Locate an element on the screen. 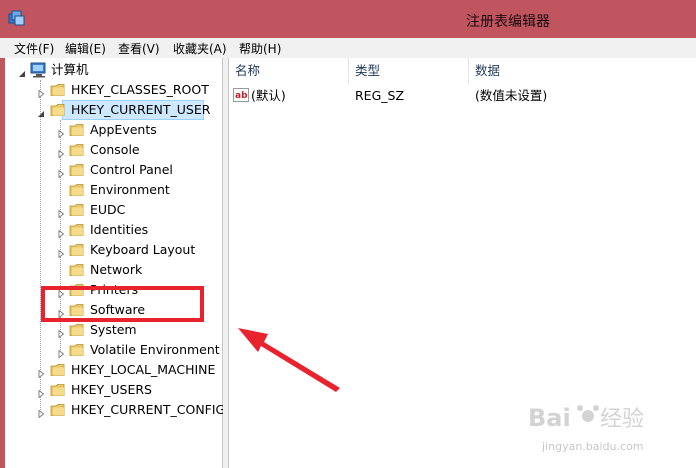  menu-help: 帮助(H) is located at coordinates (260, 48).